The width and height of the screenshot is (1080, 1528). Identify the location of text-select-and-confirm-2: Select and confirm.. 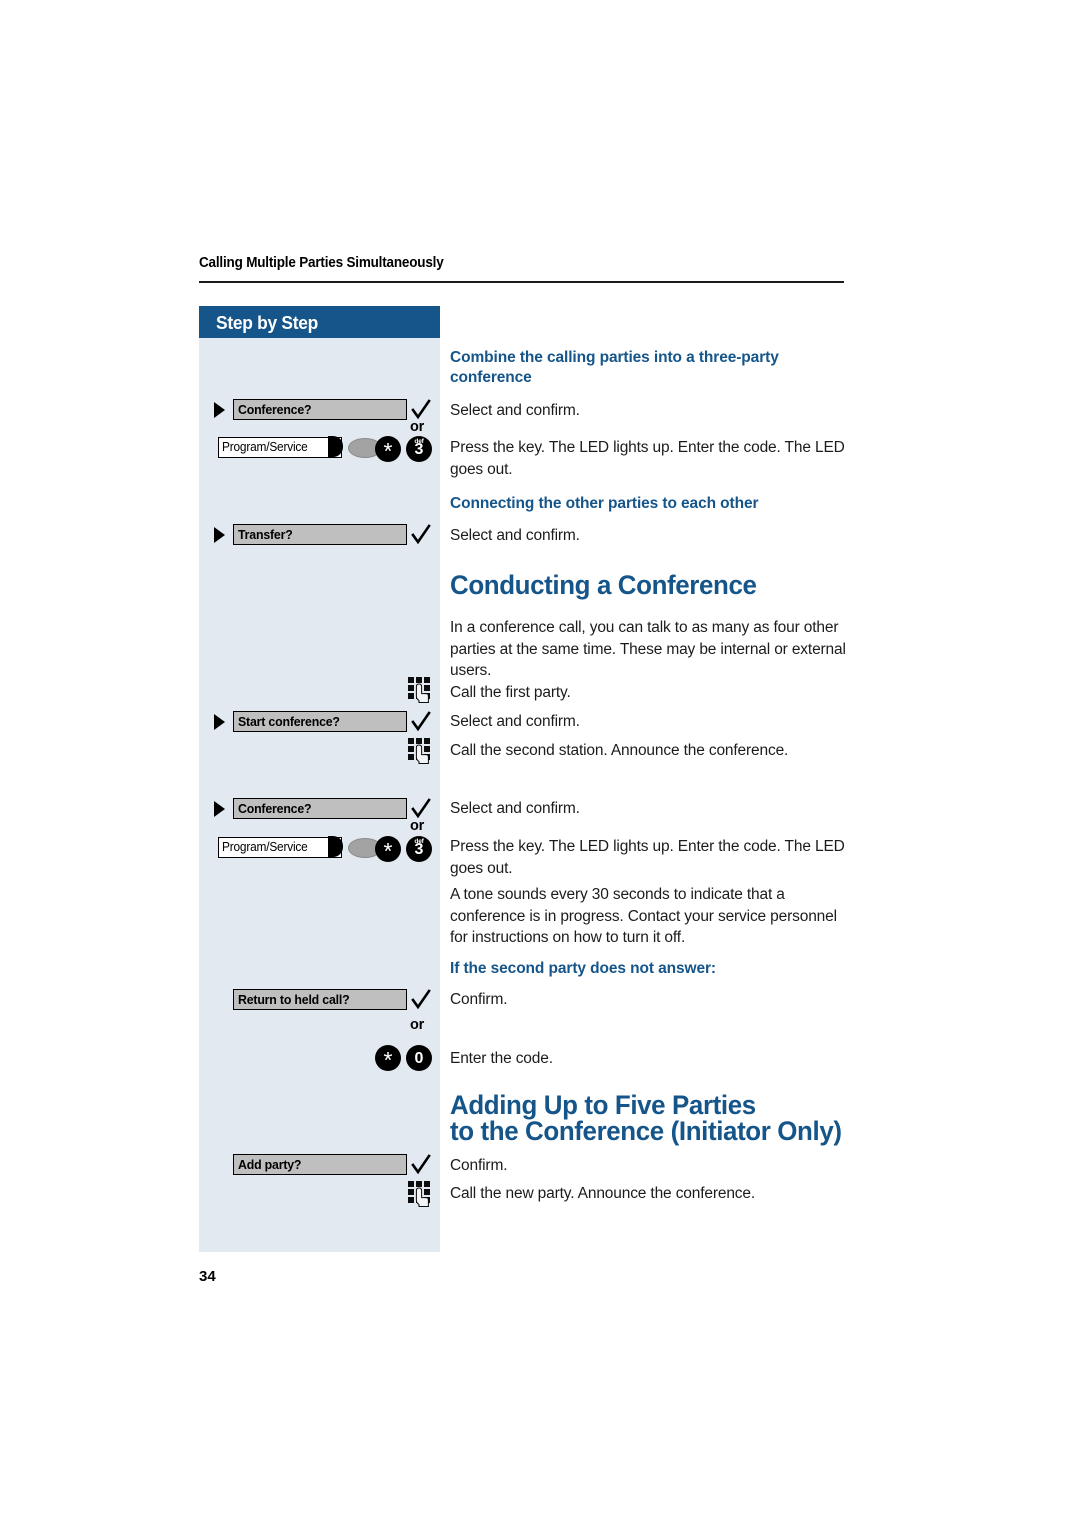
(515, 535).